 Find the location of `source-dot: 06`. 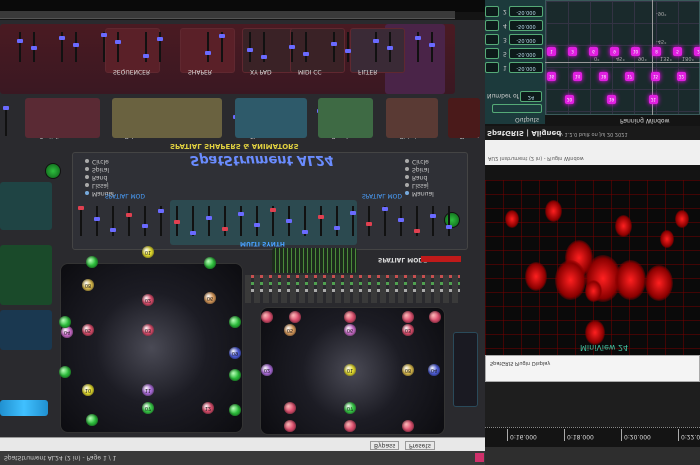

source-dot: 06 is located at coordinates (350, 330).